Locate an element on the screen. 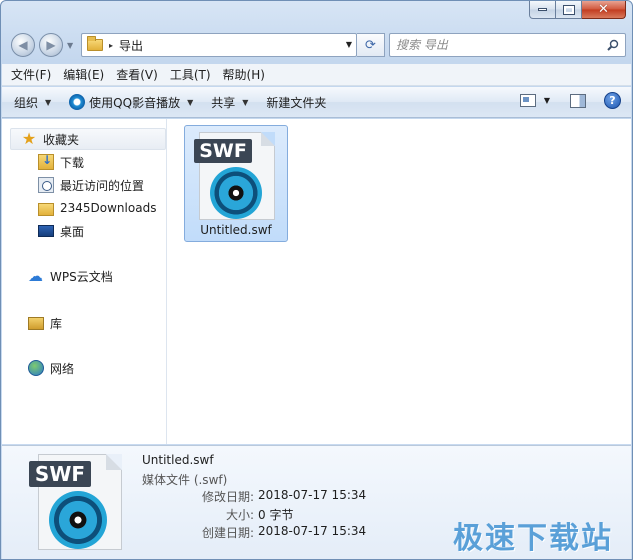 Image resolution: width=633 pixels, height=560 pixels. breadcrumb-folder: 导出 is located at coordinates (131, 45).